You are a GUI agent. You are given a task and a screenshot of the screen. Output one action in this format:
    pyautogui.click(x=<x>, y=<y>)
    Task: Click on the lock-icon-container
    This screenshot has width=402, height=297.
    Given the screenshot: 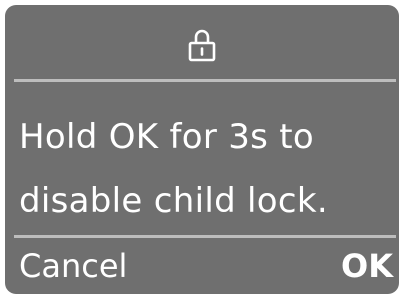 What is the action you would take?
    pyautogui.click(x=202, y=45)
    